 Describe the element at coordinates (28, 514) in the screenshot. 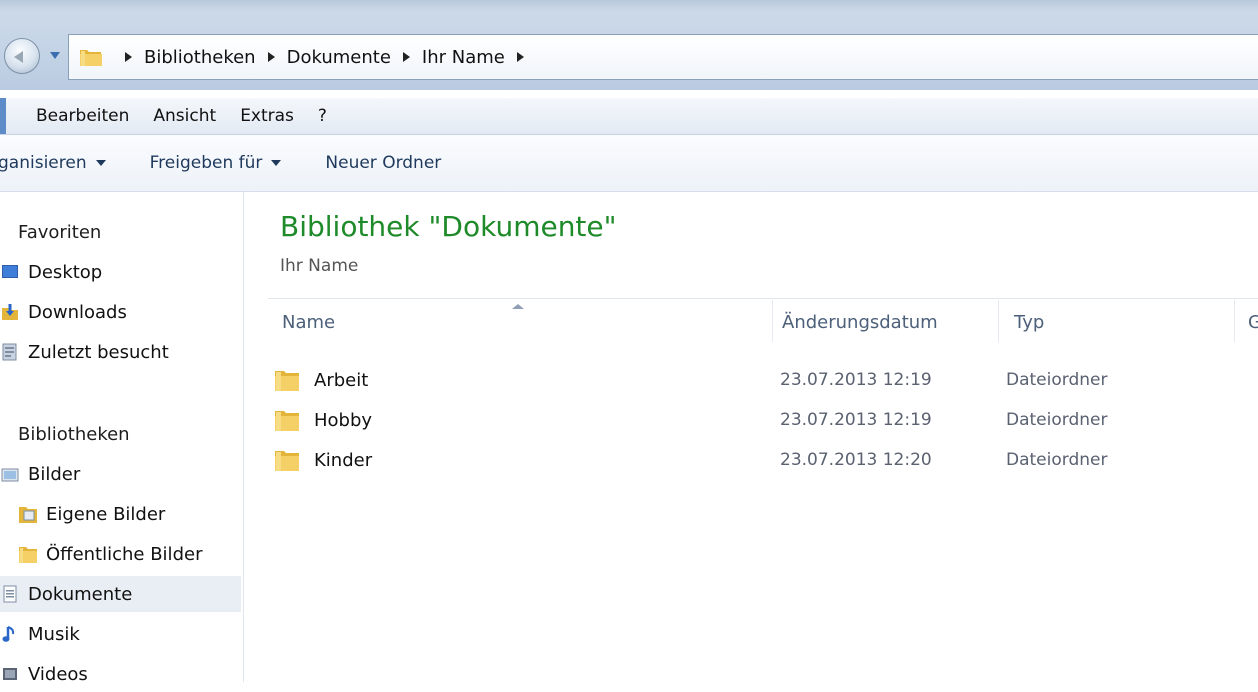

I see `pictures-folder-icon` at that location.